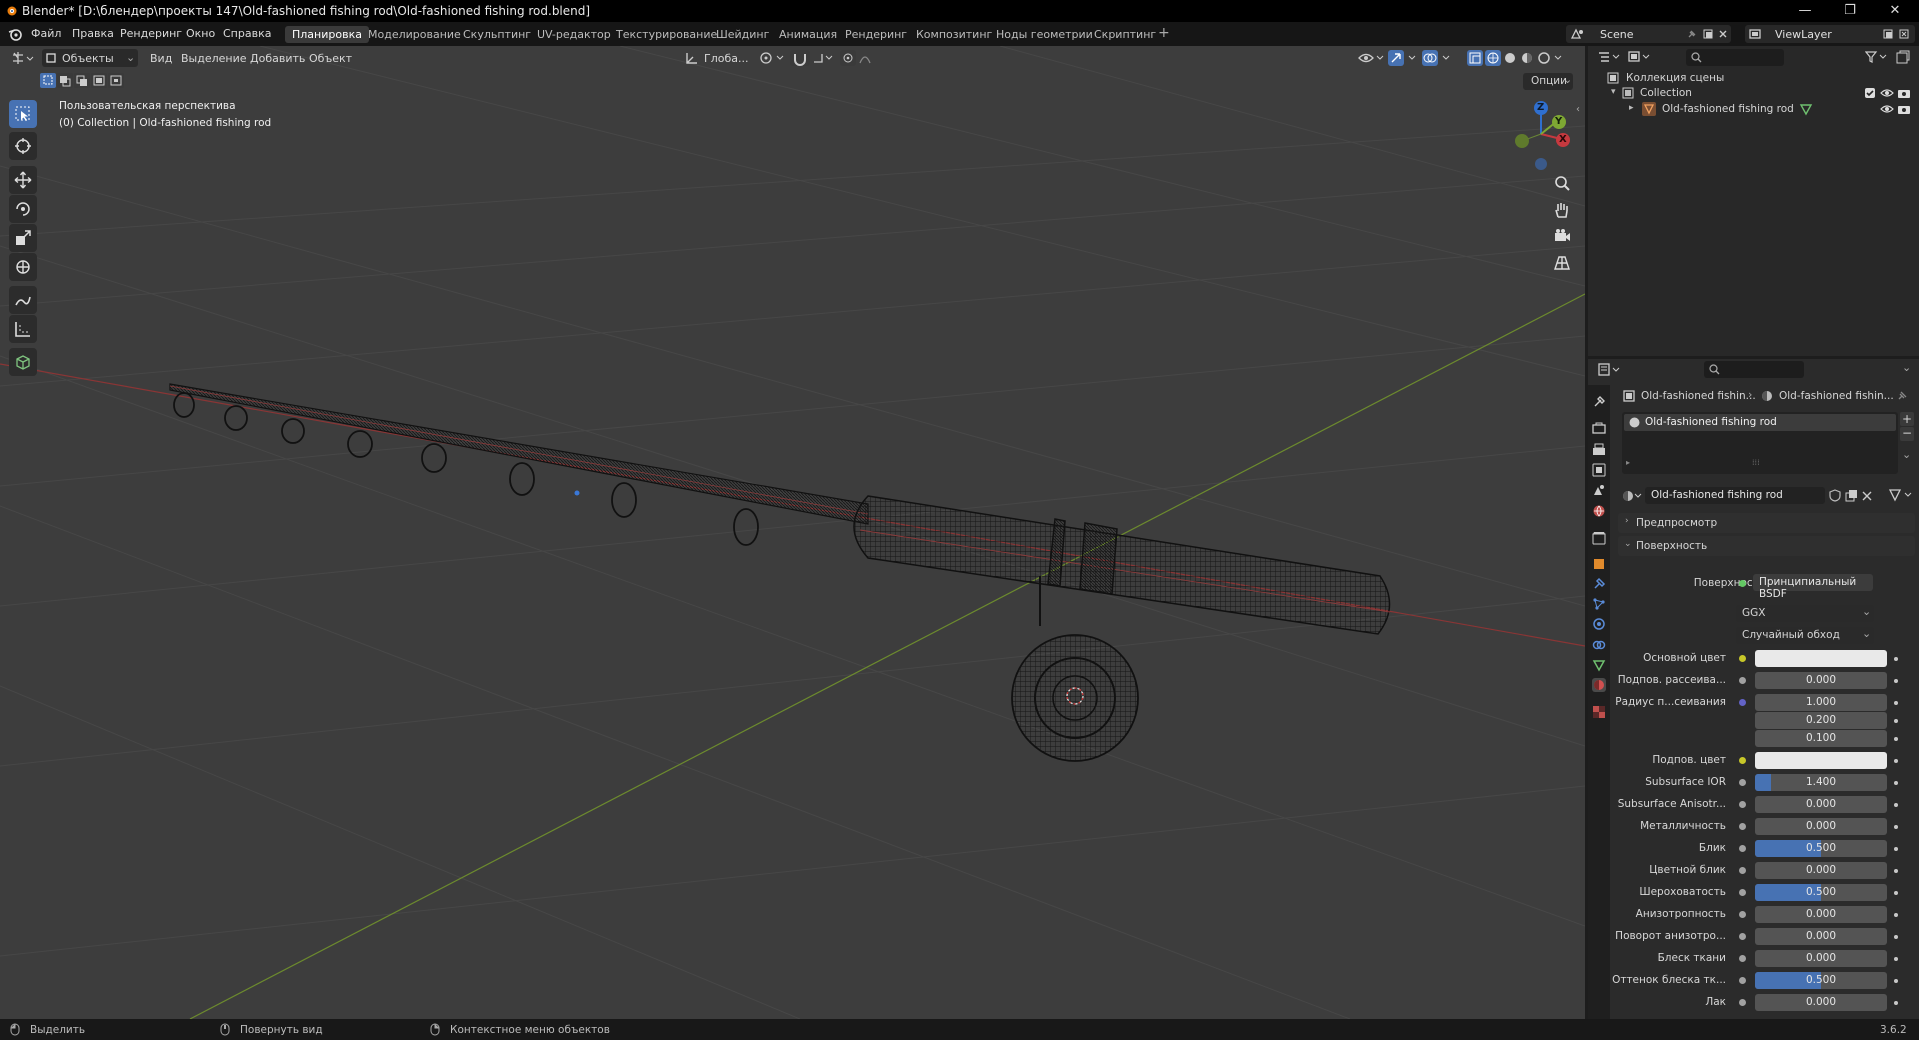 Image resolution: width=1919 pixels, height=1040 pixels. I want to click on workspace-tab-scripting: Скриптинг, so click(1125, 34).